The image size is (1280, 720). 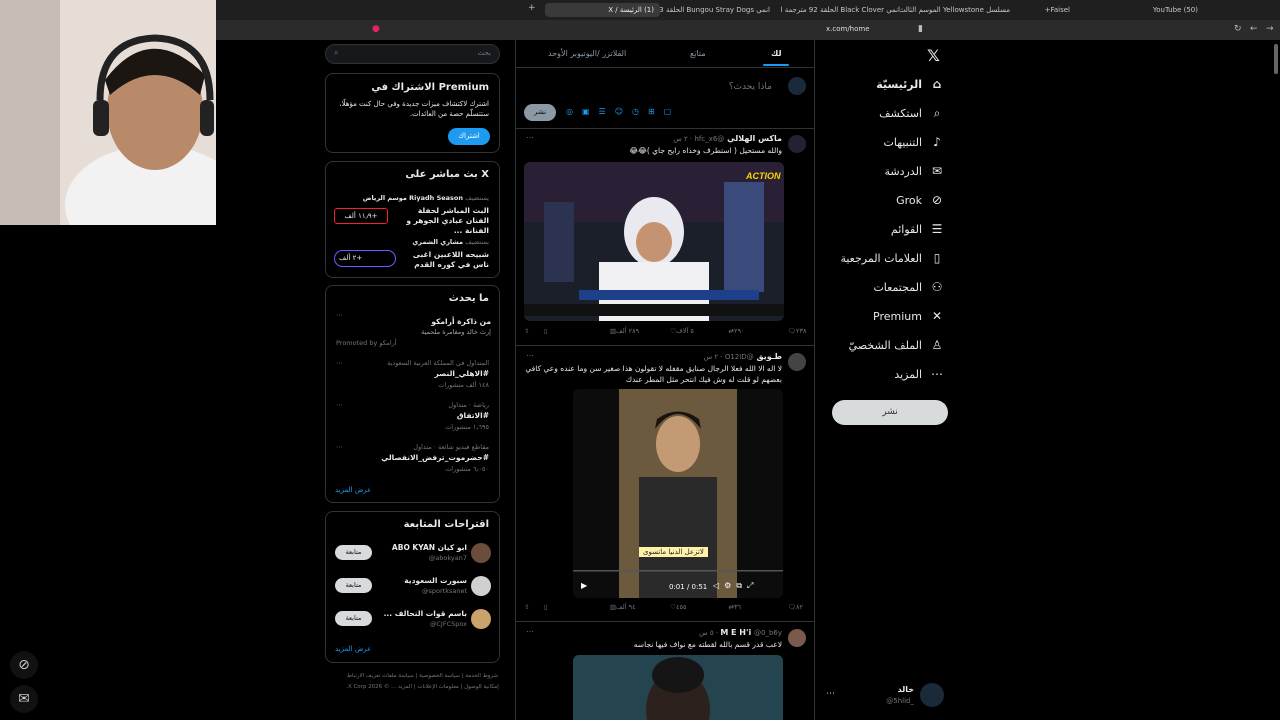 What do you see at coordinates (678, 493) in the screenshot?
I see `post-2-video: لاتزعل الدنيا ماتسوى ▶ 0:01 / 0:51 ◁⚙⧉⤢` at bounding box center [678, 493].